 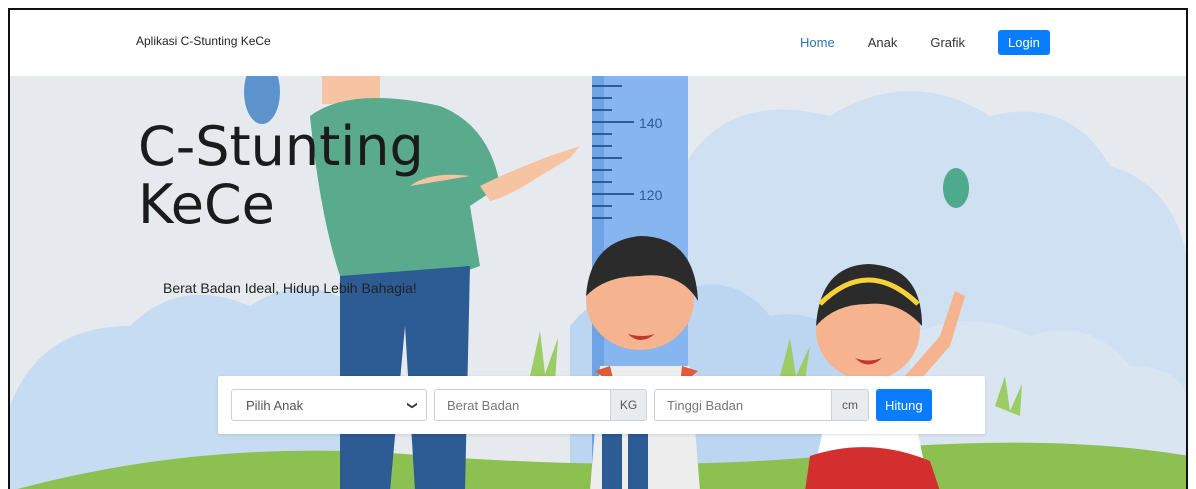 What do you see at coordinates (206, 204) in the screenshot?
I see `hero-title-line-2: KeCe` at bounding box center [206, 204].